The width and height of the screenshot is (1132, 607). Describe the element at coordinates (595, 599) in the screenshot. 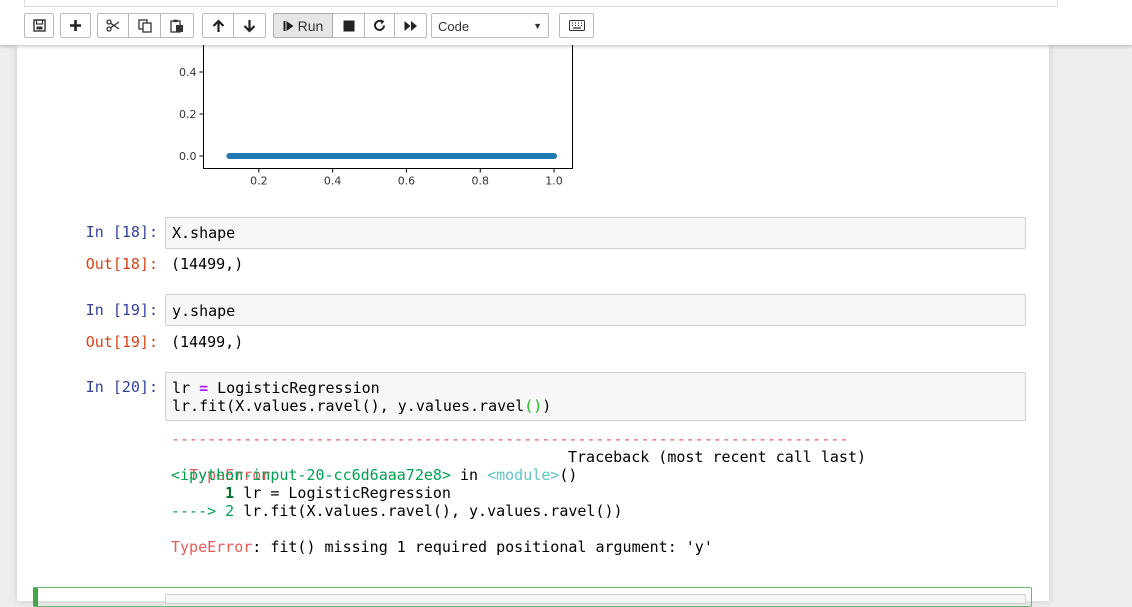

I see `code-input` at that location.